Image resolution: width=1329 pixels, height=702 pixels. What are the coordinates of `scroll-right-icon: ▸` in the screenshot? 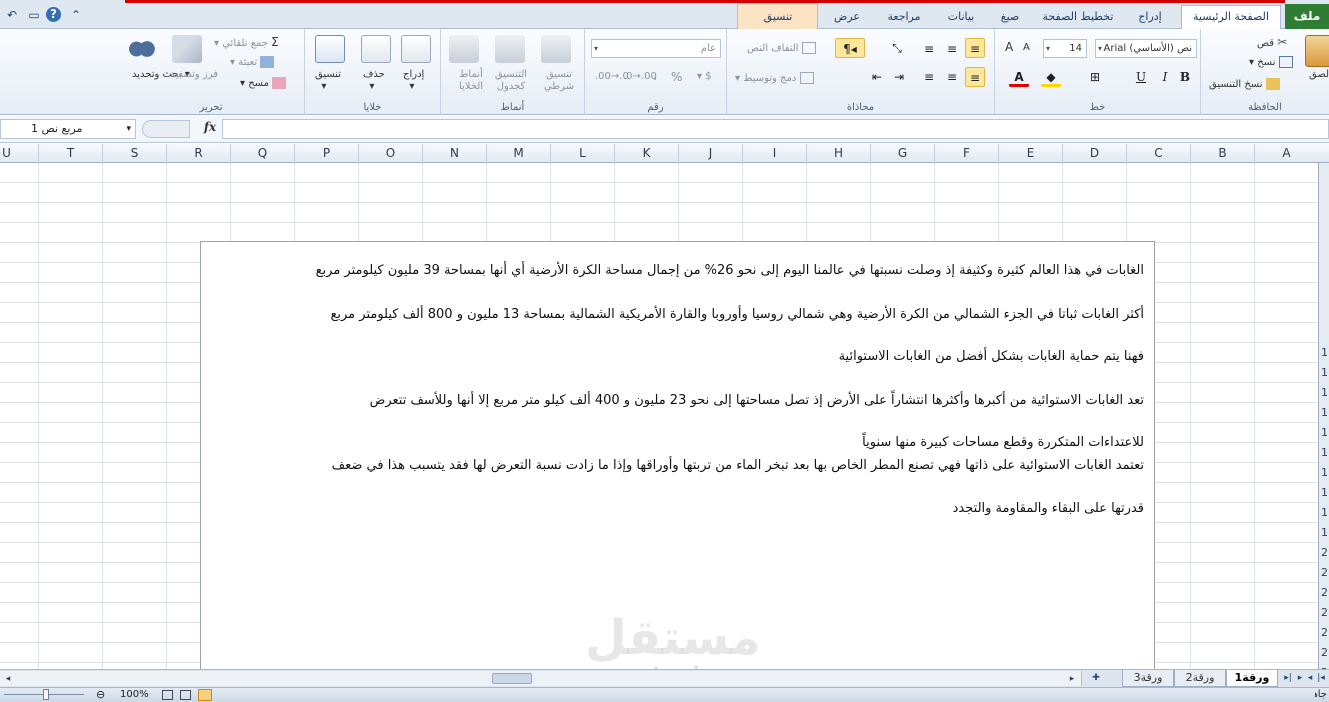 It's located at (1072, 679).